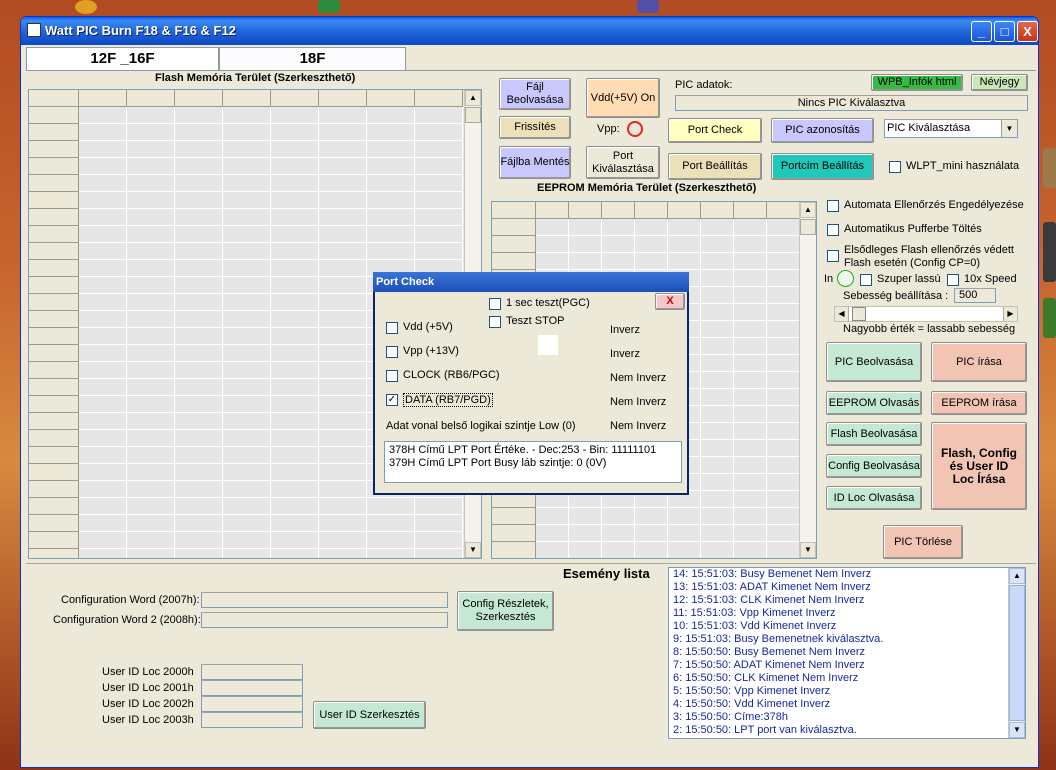 Image resolution: width=1056 pixels, height=770 pixels. I want to click on test-1sec-checkbox, so click(495, 304).